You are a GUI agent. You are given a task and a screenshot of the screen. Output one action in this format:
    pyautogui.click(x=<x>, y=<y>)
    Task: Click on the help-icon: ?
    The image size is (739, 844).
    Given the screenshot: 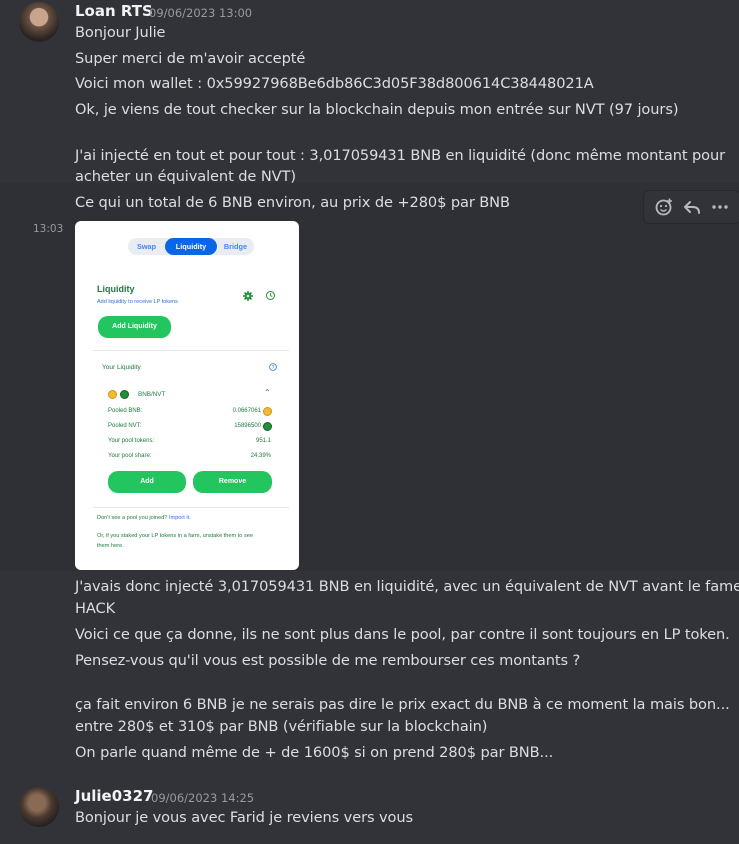 What is the action you would take?
    pyautogui.click(x=273, y=367)
    